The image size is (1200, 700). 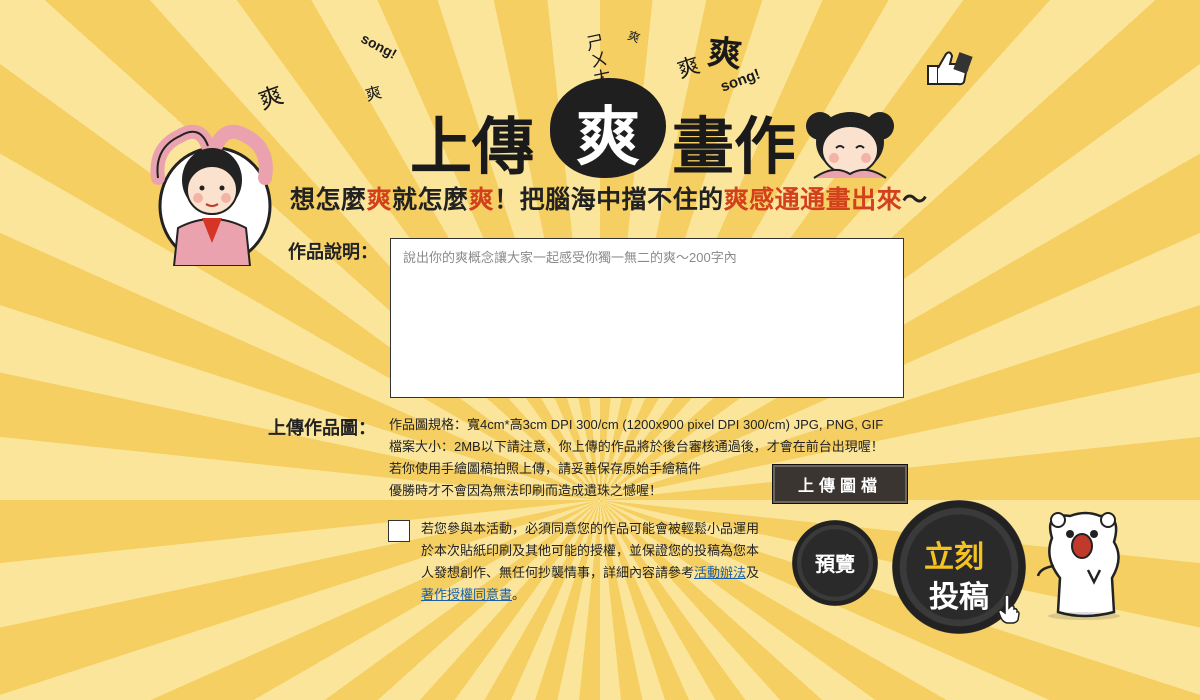 I want to click on title-right: 畫作, so click(x=734, y=146).